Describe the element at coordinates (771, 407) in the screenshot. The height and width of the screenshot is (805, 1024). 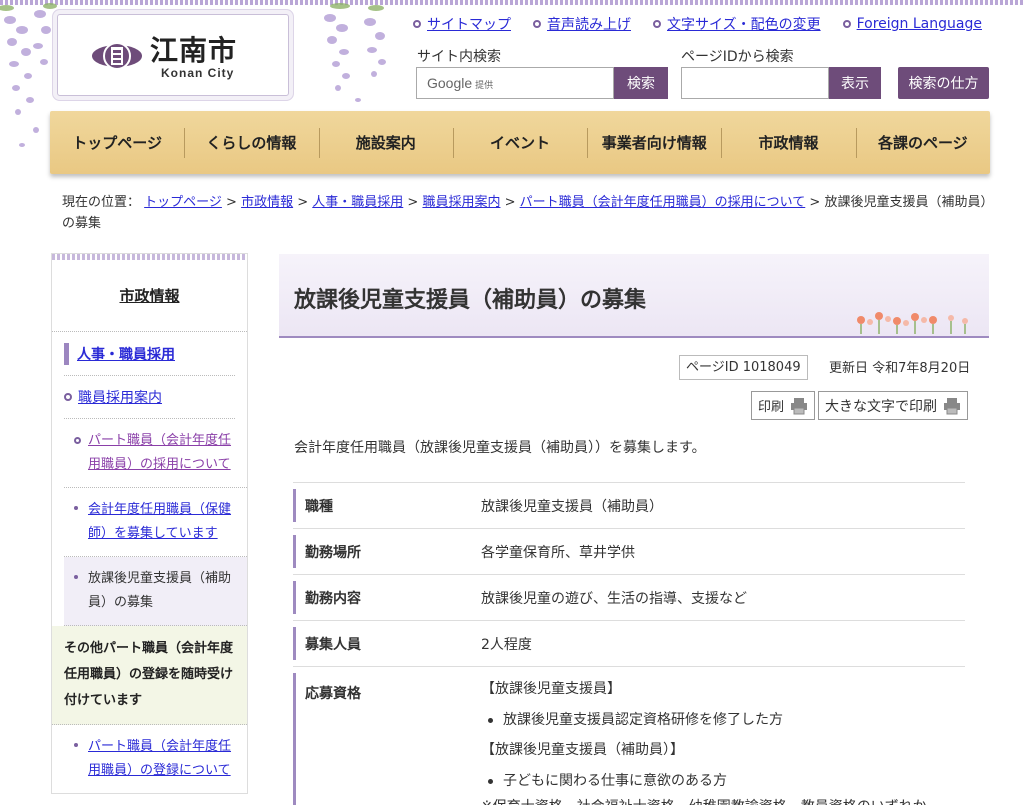
I see `print-label: 印刷` at that location.